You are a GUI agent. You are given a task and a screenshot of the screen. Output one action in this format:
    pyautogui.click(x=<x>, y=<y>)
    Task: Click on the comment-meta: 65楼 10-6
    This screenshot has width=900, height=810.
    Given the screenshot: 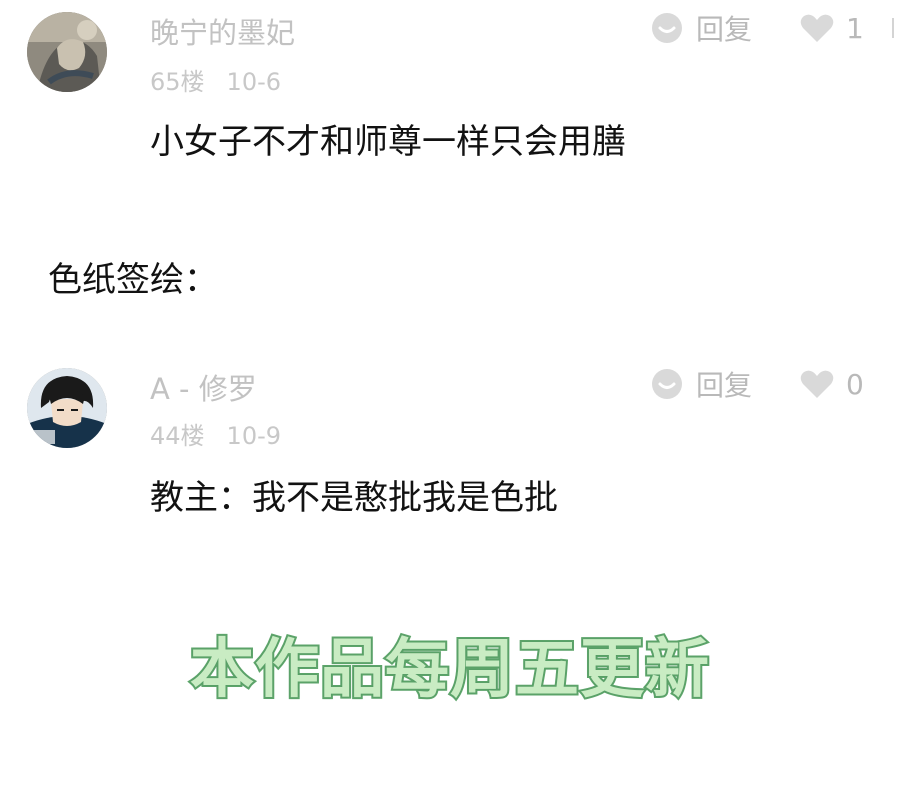 What is the action you would take?
    pyautogui.click(x=215, y=79)
    